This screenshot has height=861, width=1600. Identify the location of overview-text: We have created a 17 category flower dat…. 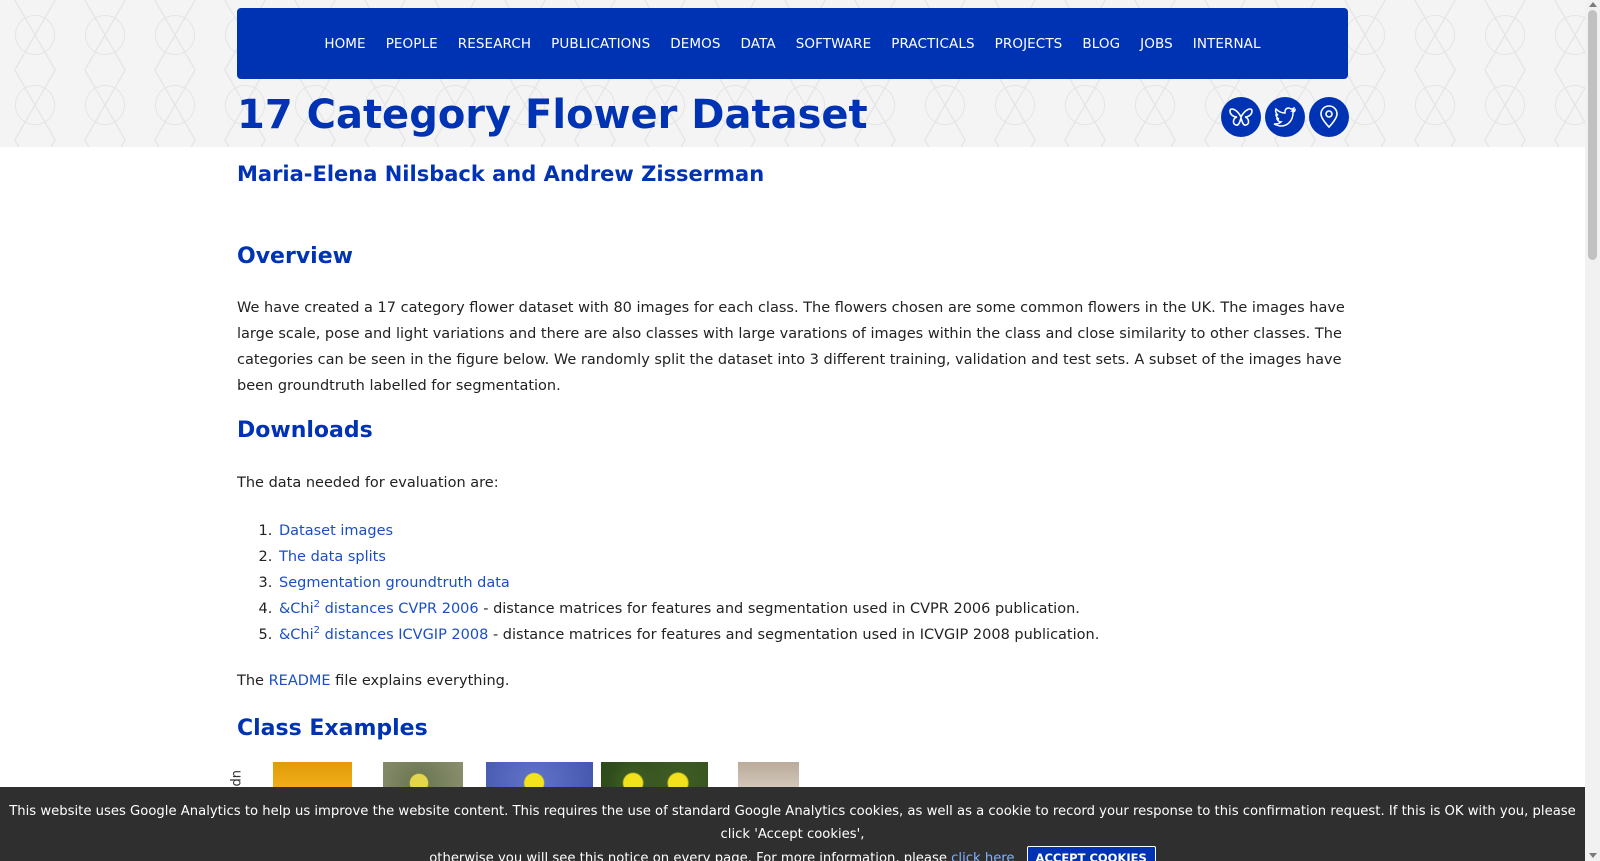
(791, 347).